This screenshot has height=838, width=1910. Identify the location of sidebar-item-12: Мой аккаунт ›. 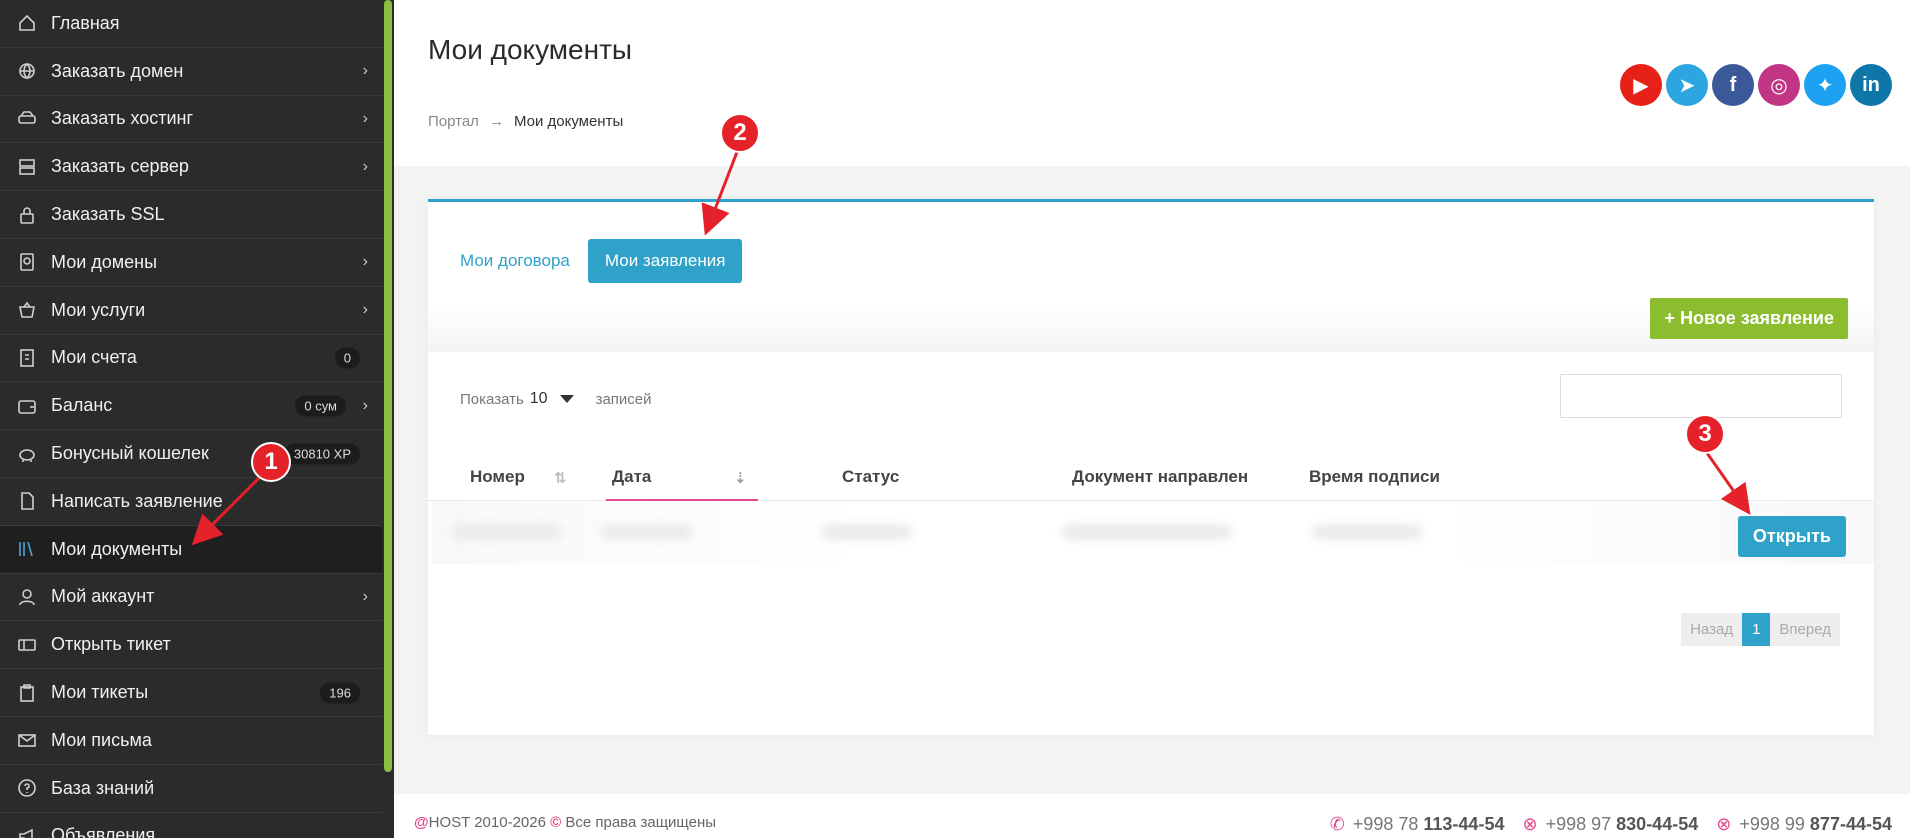
(191, 598).